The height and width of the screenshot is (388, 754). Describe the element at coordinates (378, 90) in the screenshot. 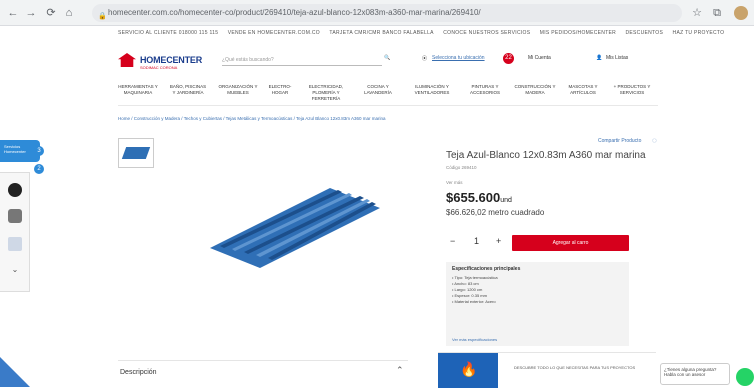

I see `category-item: COCINA Y LAVANDERÍA` at that location.